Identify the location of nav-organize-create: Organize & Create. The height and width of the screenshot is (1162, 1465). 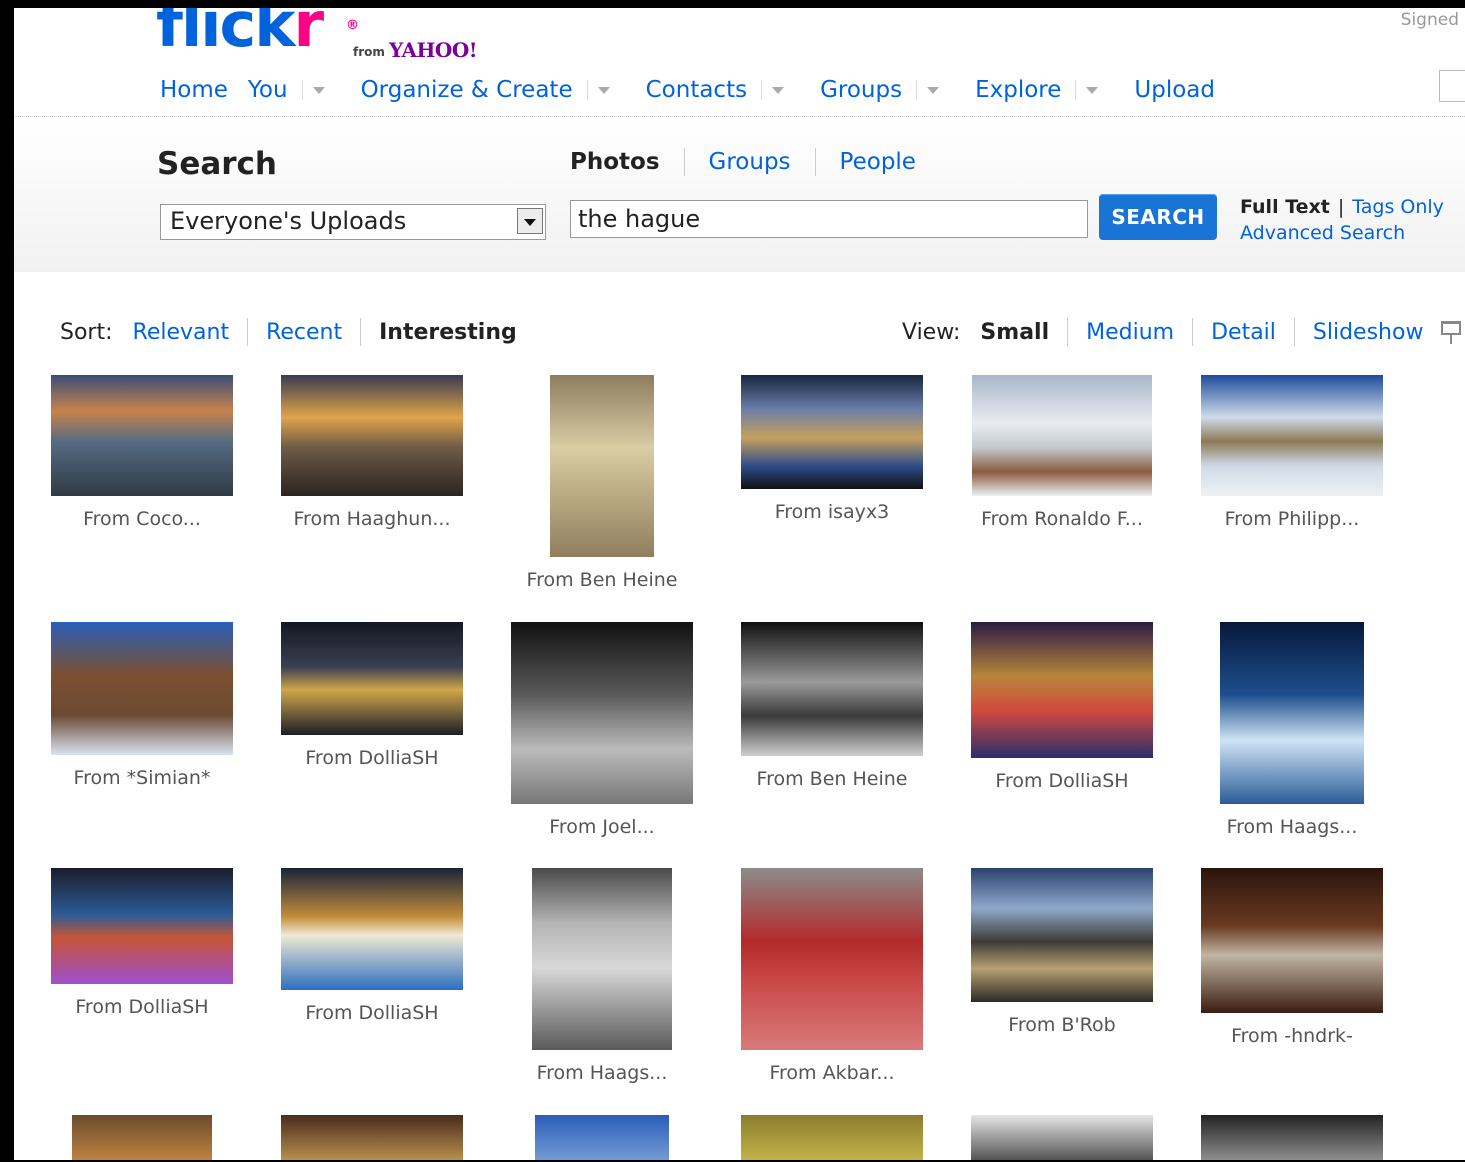
(493, 90).